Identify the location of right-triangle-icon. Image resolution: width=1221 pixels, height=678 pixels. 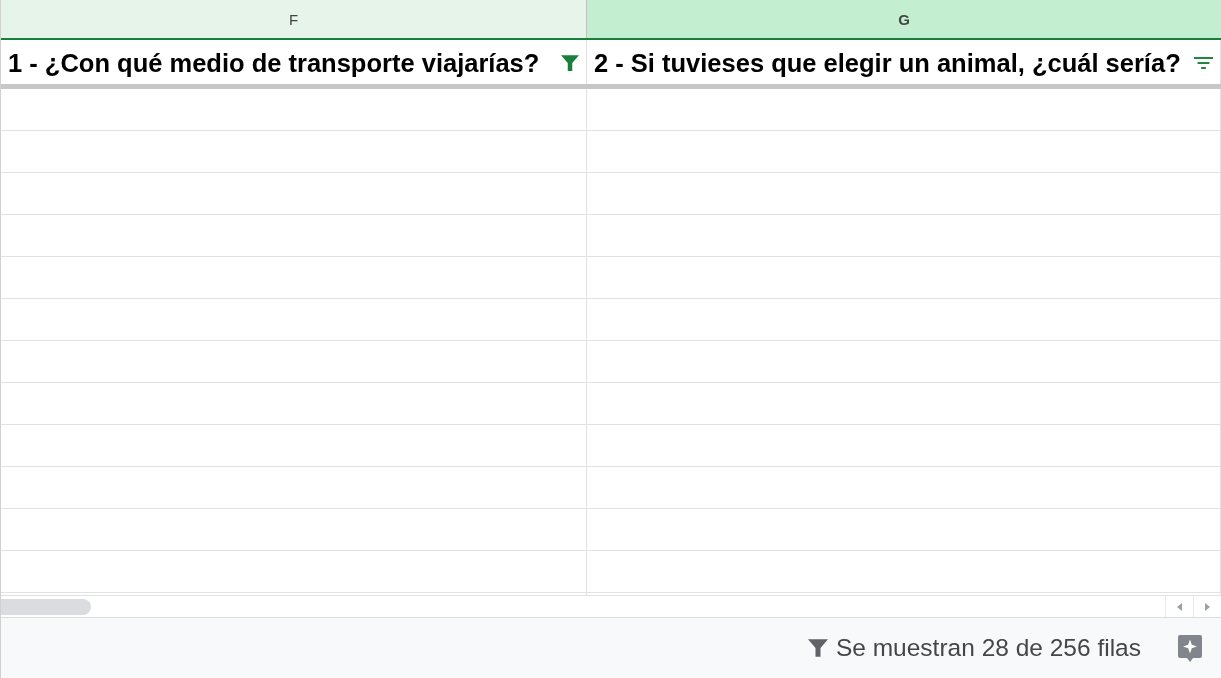
(1207, 606).